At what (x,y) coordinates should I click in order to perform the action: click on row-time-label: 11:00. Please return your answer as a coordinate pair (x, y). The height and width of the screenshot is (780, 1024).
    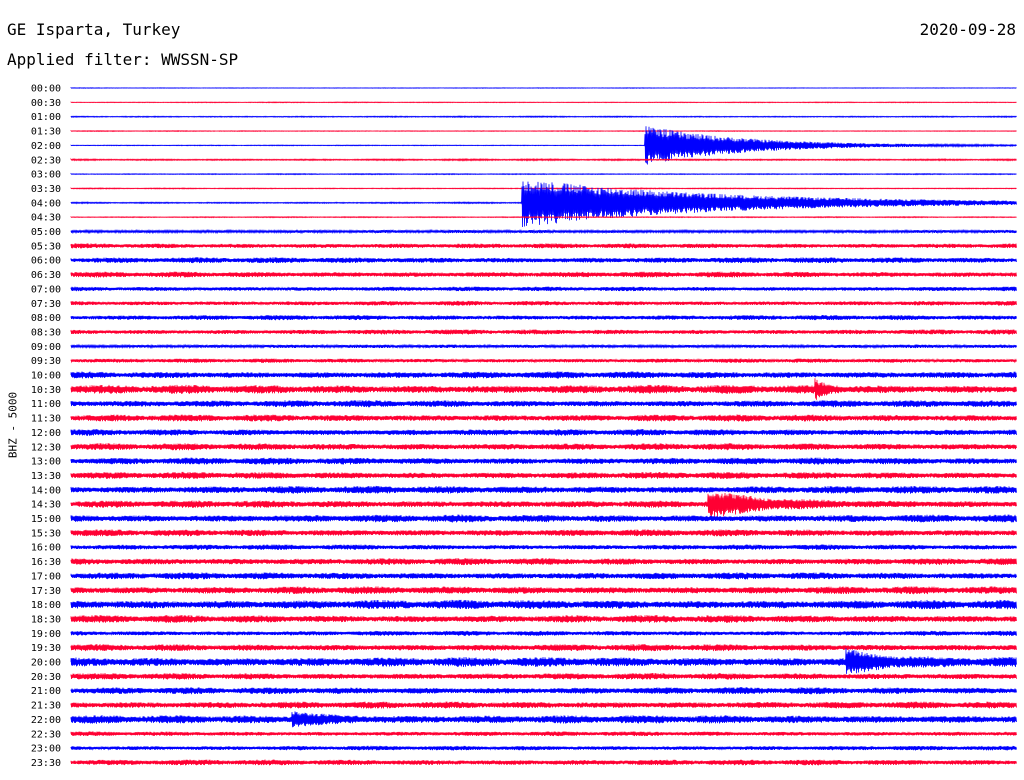
    Looking at the image, I should click on (46, 404).